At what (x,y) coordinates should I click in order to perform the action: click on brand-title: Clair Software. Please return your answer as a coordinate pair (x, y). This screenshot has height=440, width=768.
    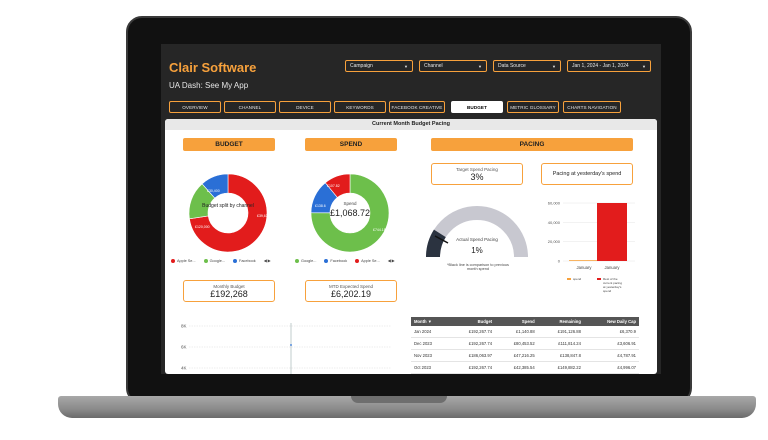
    Looking at the image, I should click on (213, 67).